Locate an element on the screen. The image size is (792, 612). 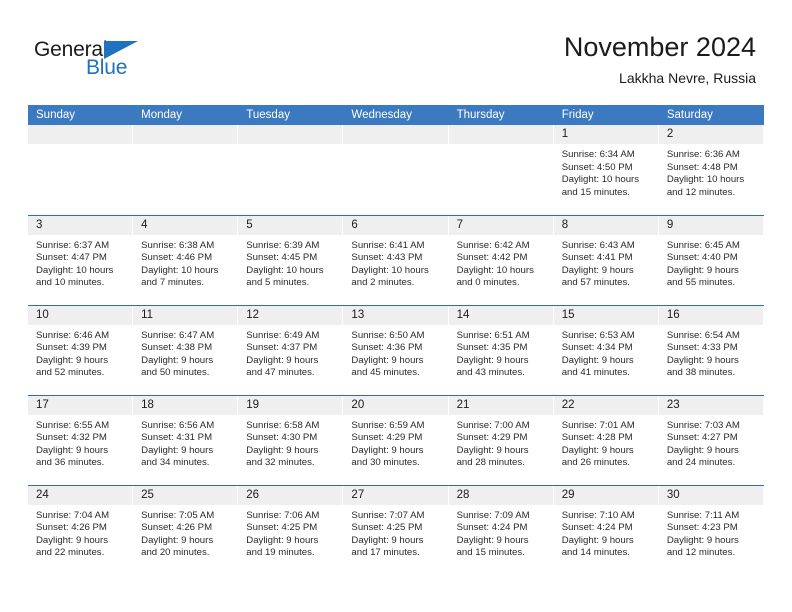
sunset-text: Sunset: 4:26 PM is located at coordinates (177, 528).